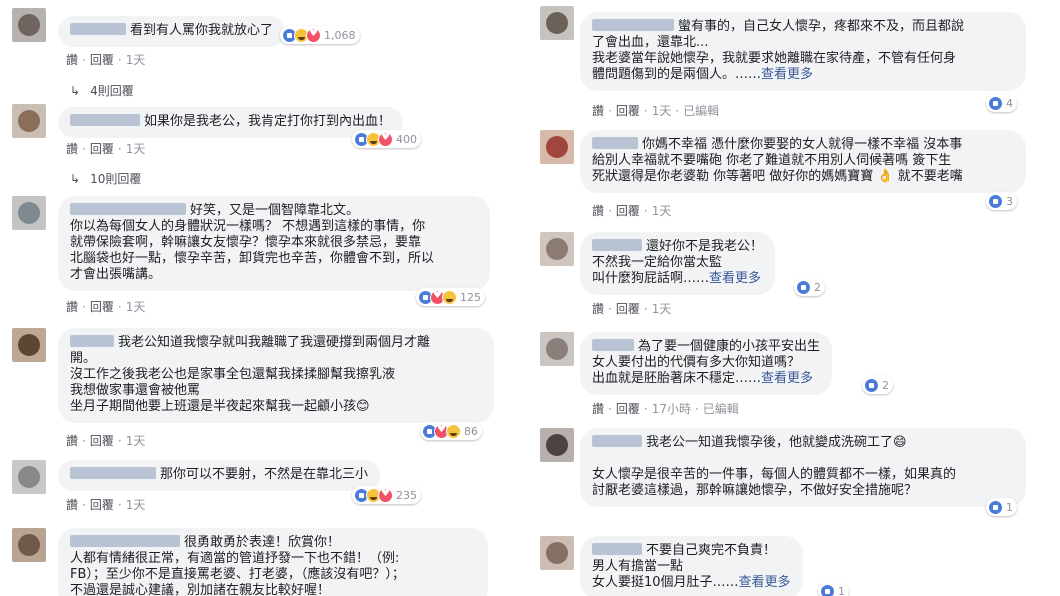 The image size is (1060, 596). What do you see at coordinates (406, 495) in the screenshot?
I see `reaction-count: 235` at bounding box center [406, 495].